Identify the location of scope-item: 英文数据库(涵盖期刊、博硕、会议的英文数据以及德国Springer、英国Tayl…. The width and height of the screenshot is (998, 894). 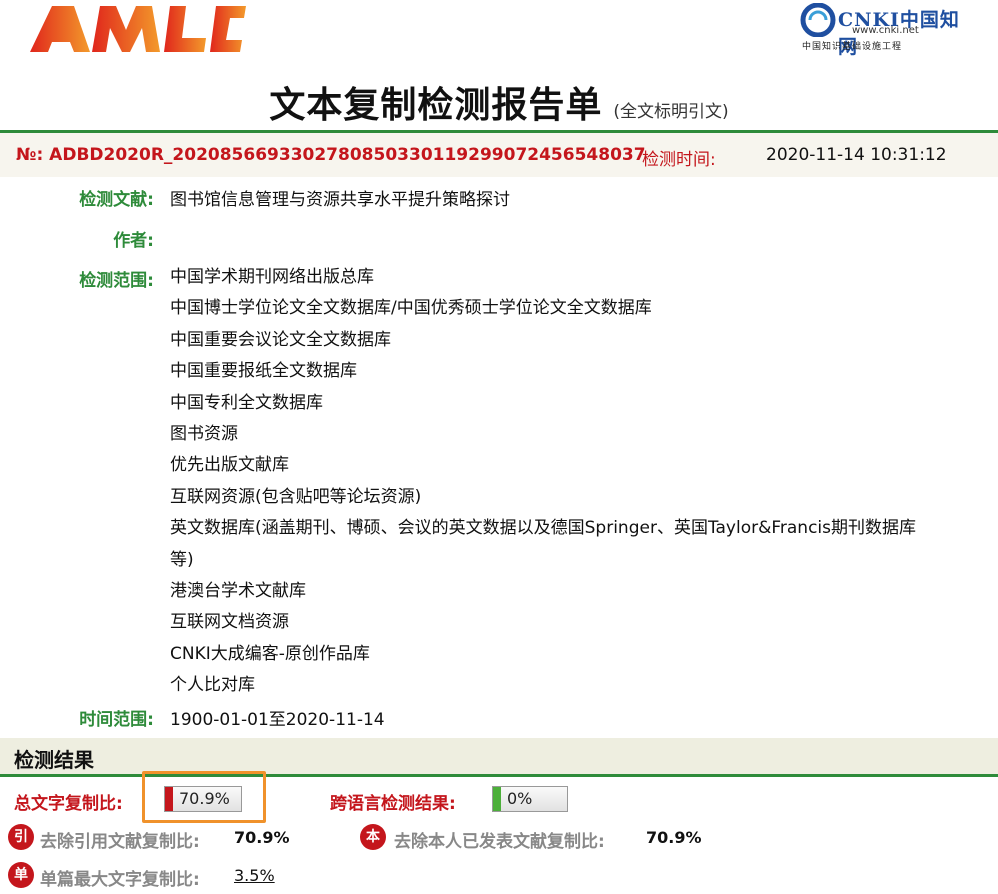
(543, 528).